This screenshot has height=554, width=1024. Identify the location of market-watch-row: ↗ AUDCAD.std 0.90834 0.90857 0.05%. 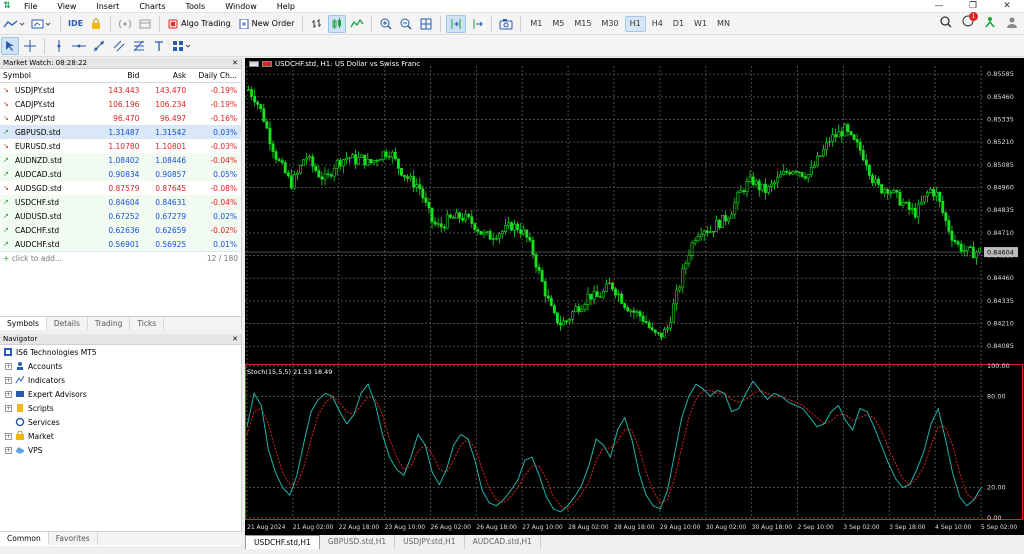
(120, 174).